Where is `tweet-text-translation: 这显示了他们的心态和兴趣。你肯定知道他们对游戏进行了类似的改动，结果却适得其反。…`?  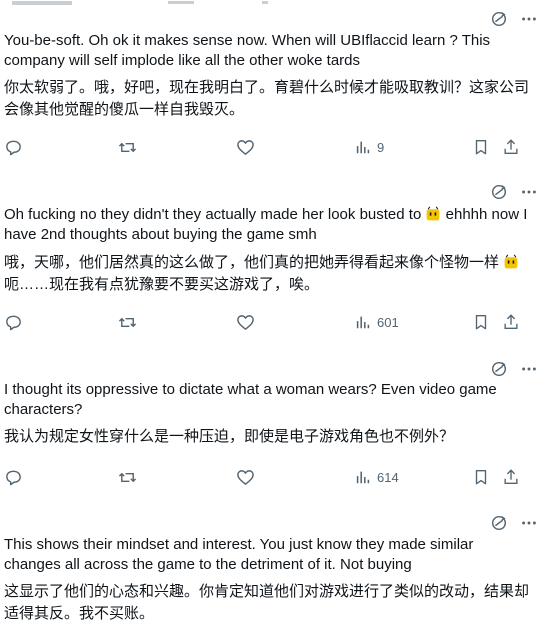 tweet-text-translation: 这显示了他们的心态和兴趣。你肯定知道他们对游戏进行了类似的改动，结果却适得其反。… is located at coordinates (267, 602).